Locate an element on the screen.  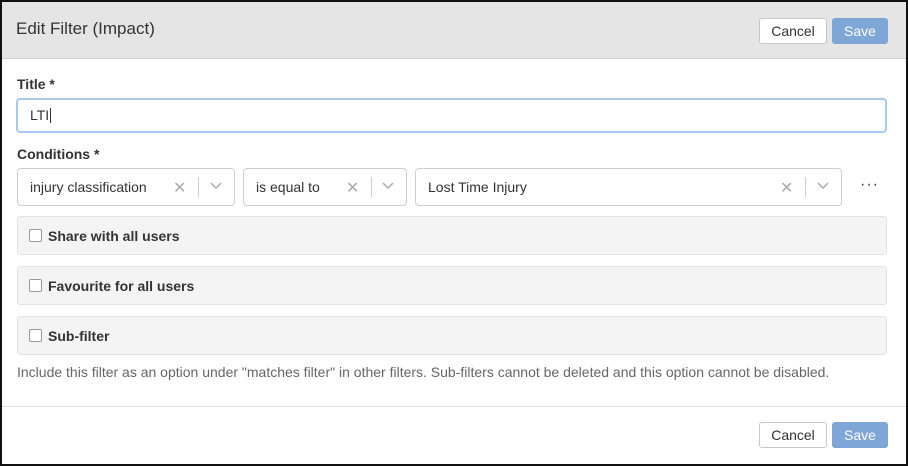
cancel-button-bottom: Cancel is located at coordinates (793, 435).